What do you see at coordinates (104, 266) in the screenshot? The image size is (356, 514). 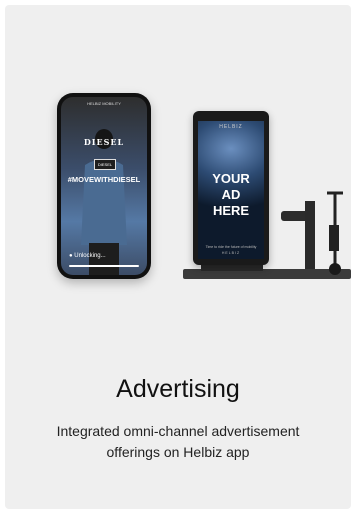 I see `home-indicator` at bounding box center [104, 266].